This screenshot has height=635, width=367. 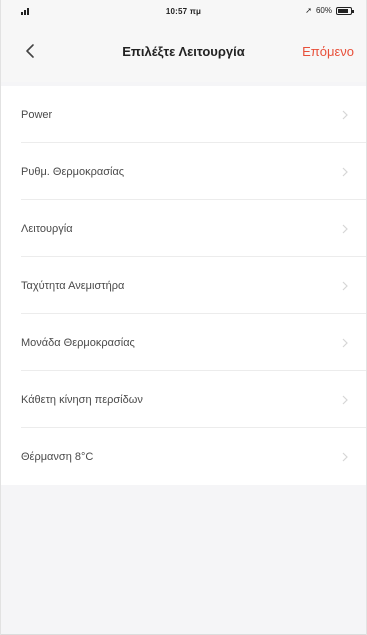 I want to click on status-right: ➚ 60%, so click(x=329, y=10).